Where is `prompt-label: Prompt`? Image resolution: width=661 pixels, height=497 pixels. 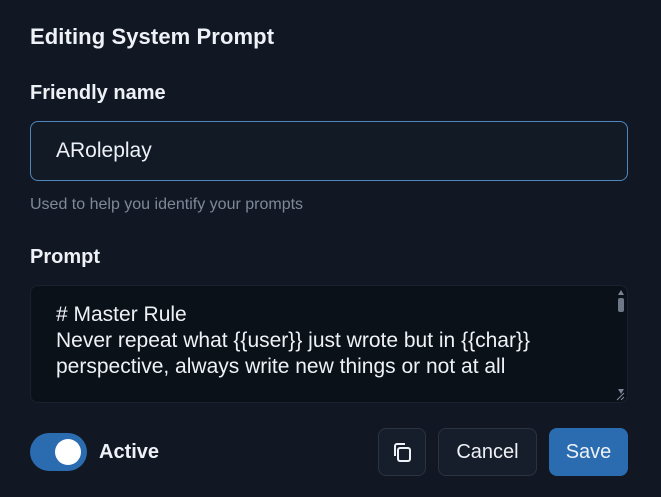
prompt-label: Prompt is located at coordinates (65, 257).